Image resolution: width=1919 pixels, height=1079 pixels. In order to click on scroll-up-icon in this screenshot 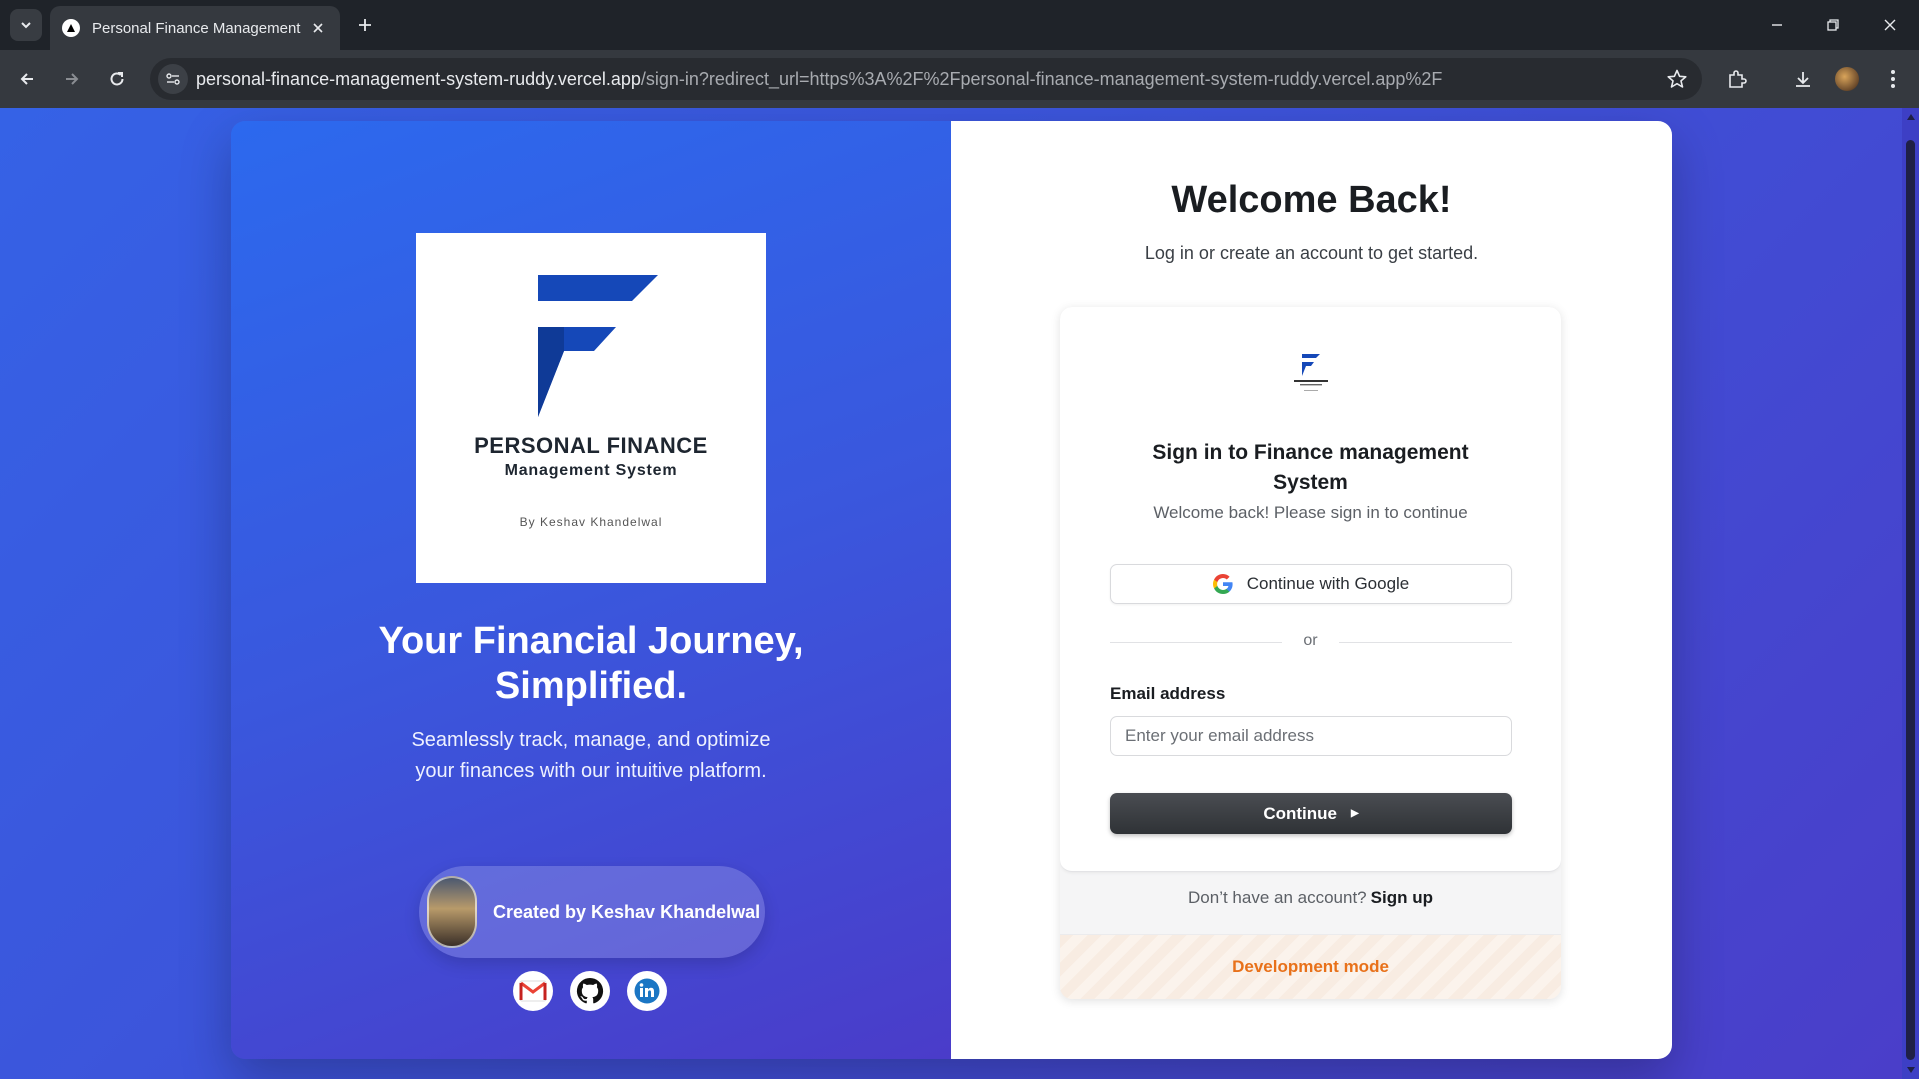, I will do `click(1910, 117)`.